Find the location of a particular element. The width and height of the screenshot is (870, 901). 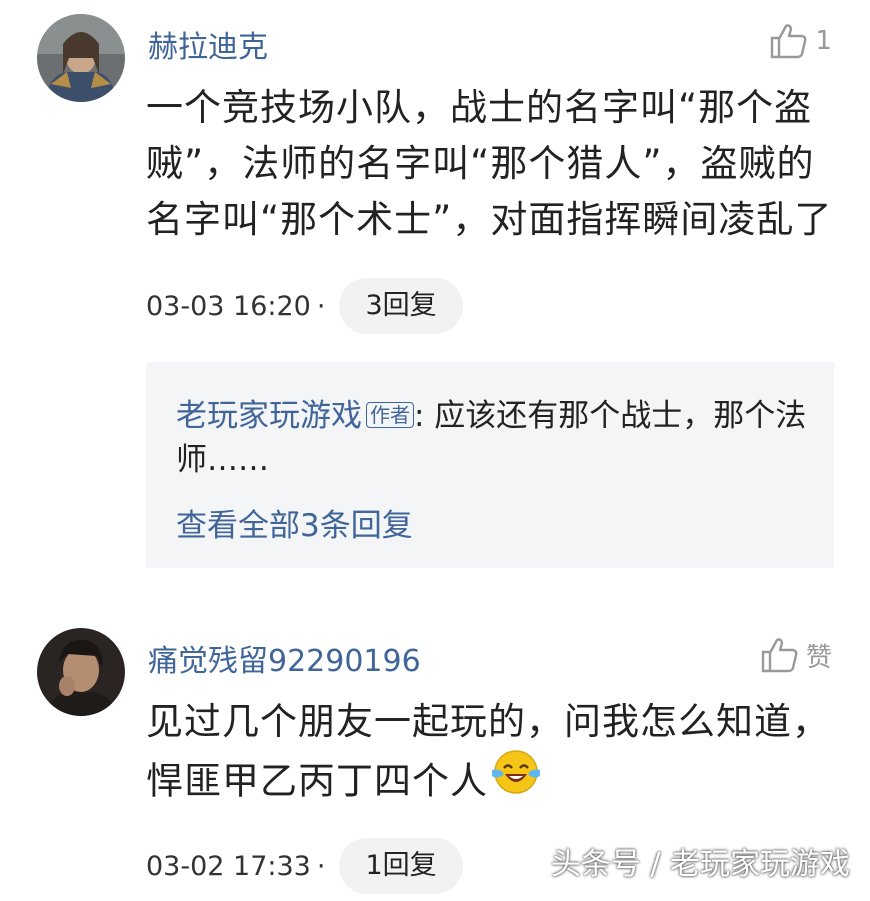

reply-author: 老玩家玩游戏 is located at coordinates (269, 416).